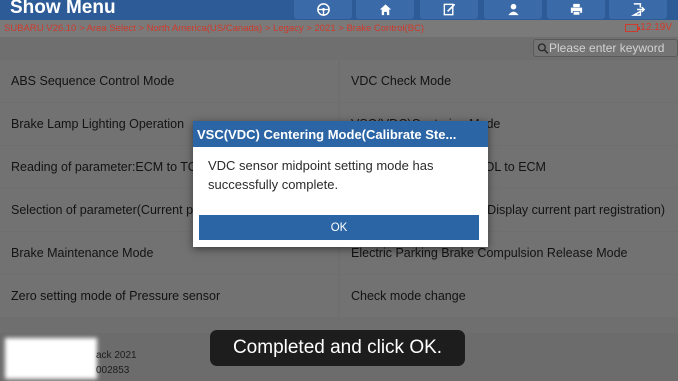 This screenshot has height=381, width=678. I want to click on menu-item-abs-sequence-control: ABS Sequence Control Mode, so click(169, 81).